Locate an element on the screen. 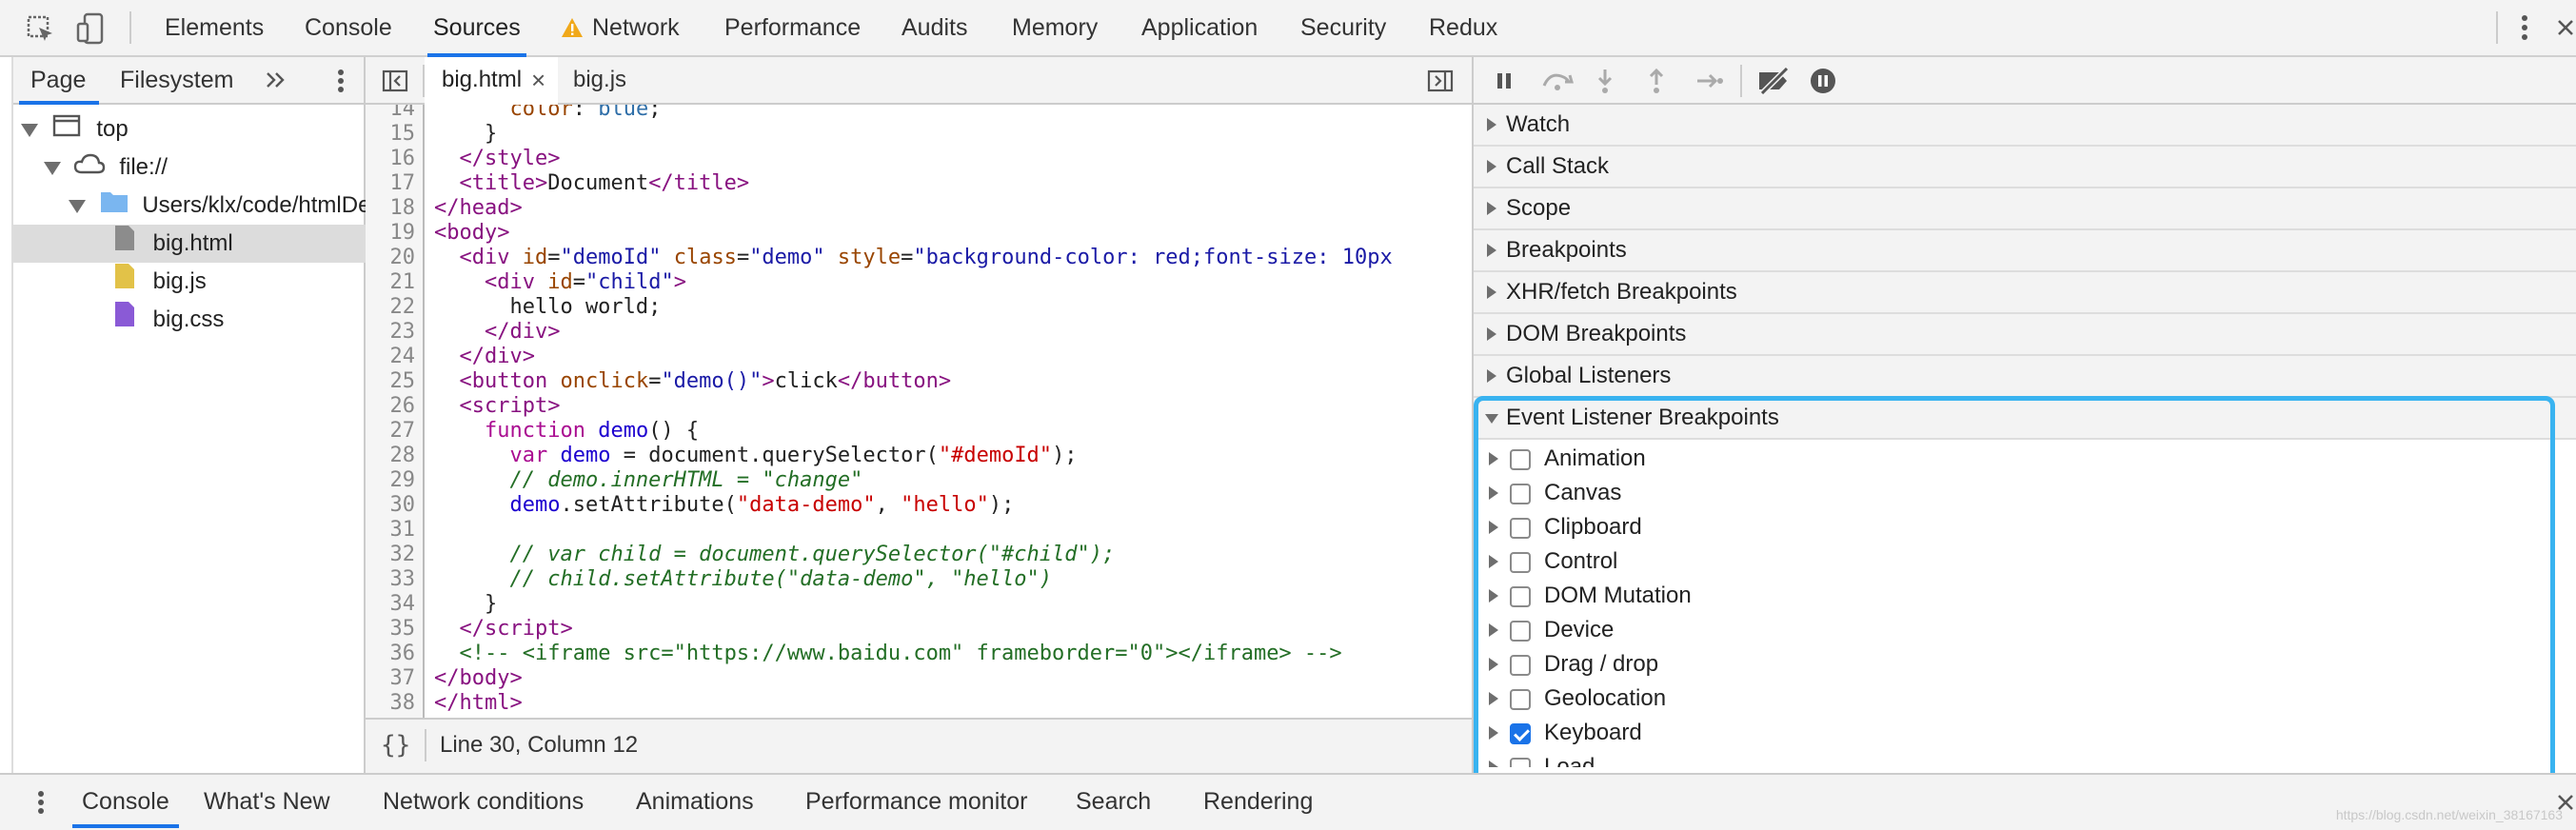 The width and height of the screenshot is (2576, 830). pane-event-listener-breakpoints: Event Listener Breakpoints is located at coordinates (2025, 419).